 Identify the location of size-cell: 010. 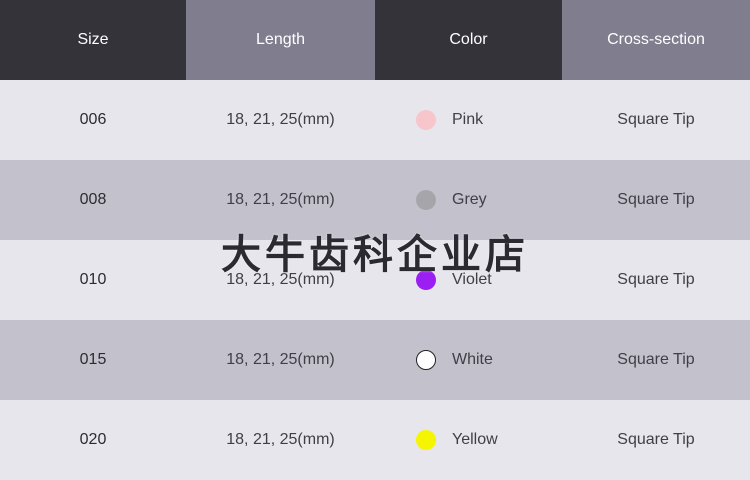
(93, 279).